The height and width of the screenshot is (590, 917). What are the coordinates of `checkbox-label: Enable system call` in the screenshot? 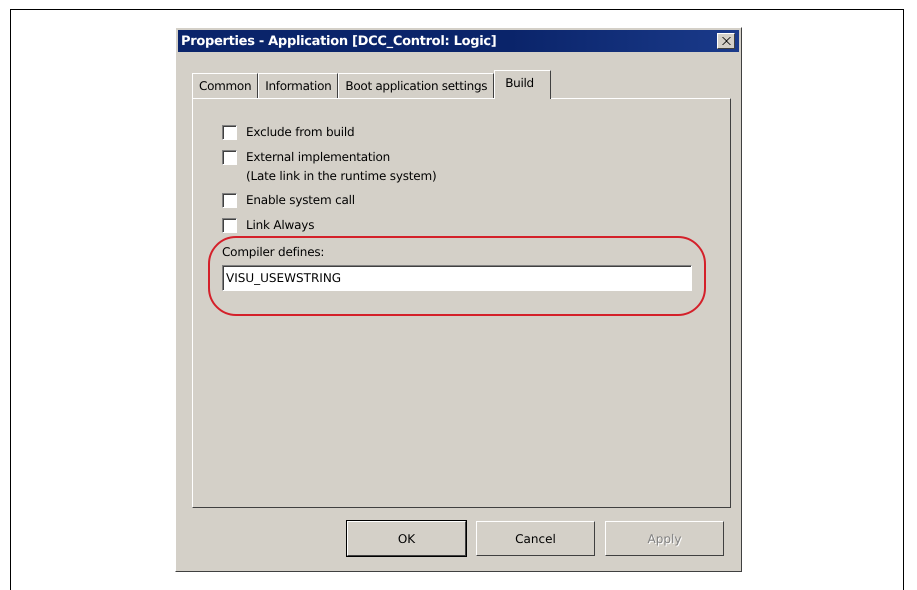 It's located at (300, 200).